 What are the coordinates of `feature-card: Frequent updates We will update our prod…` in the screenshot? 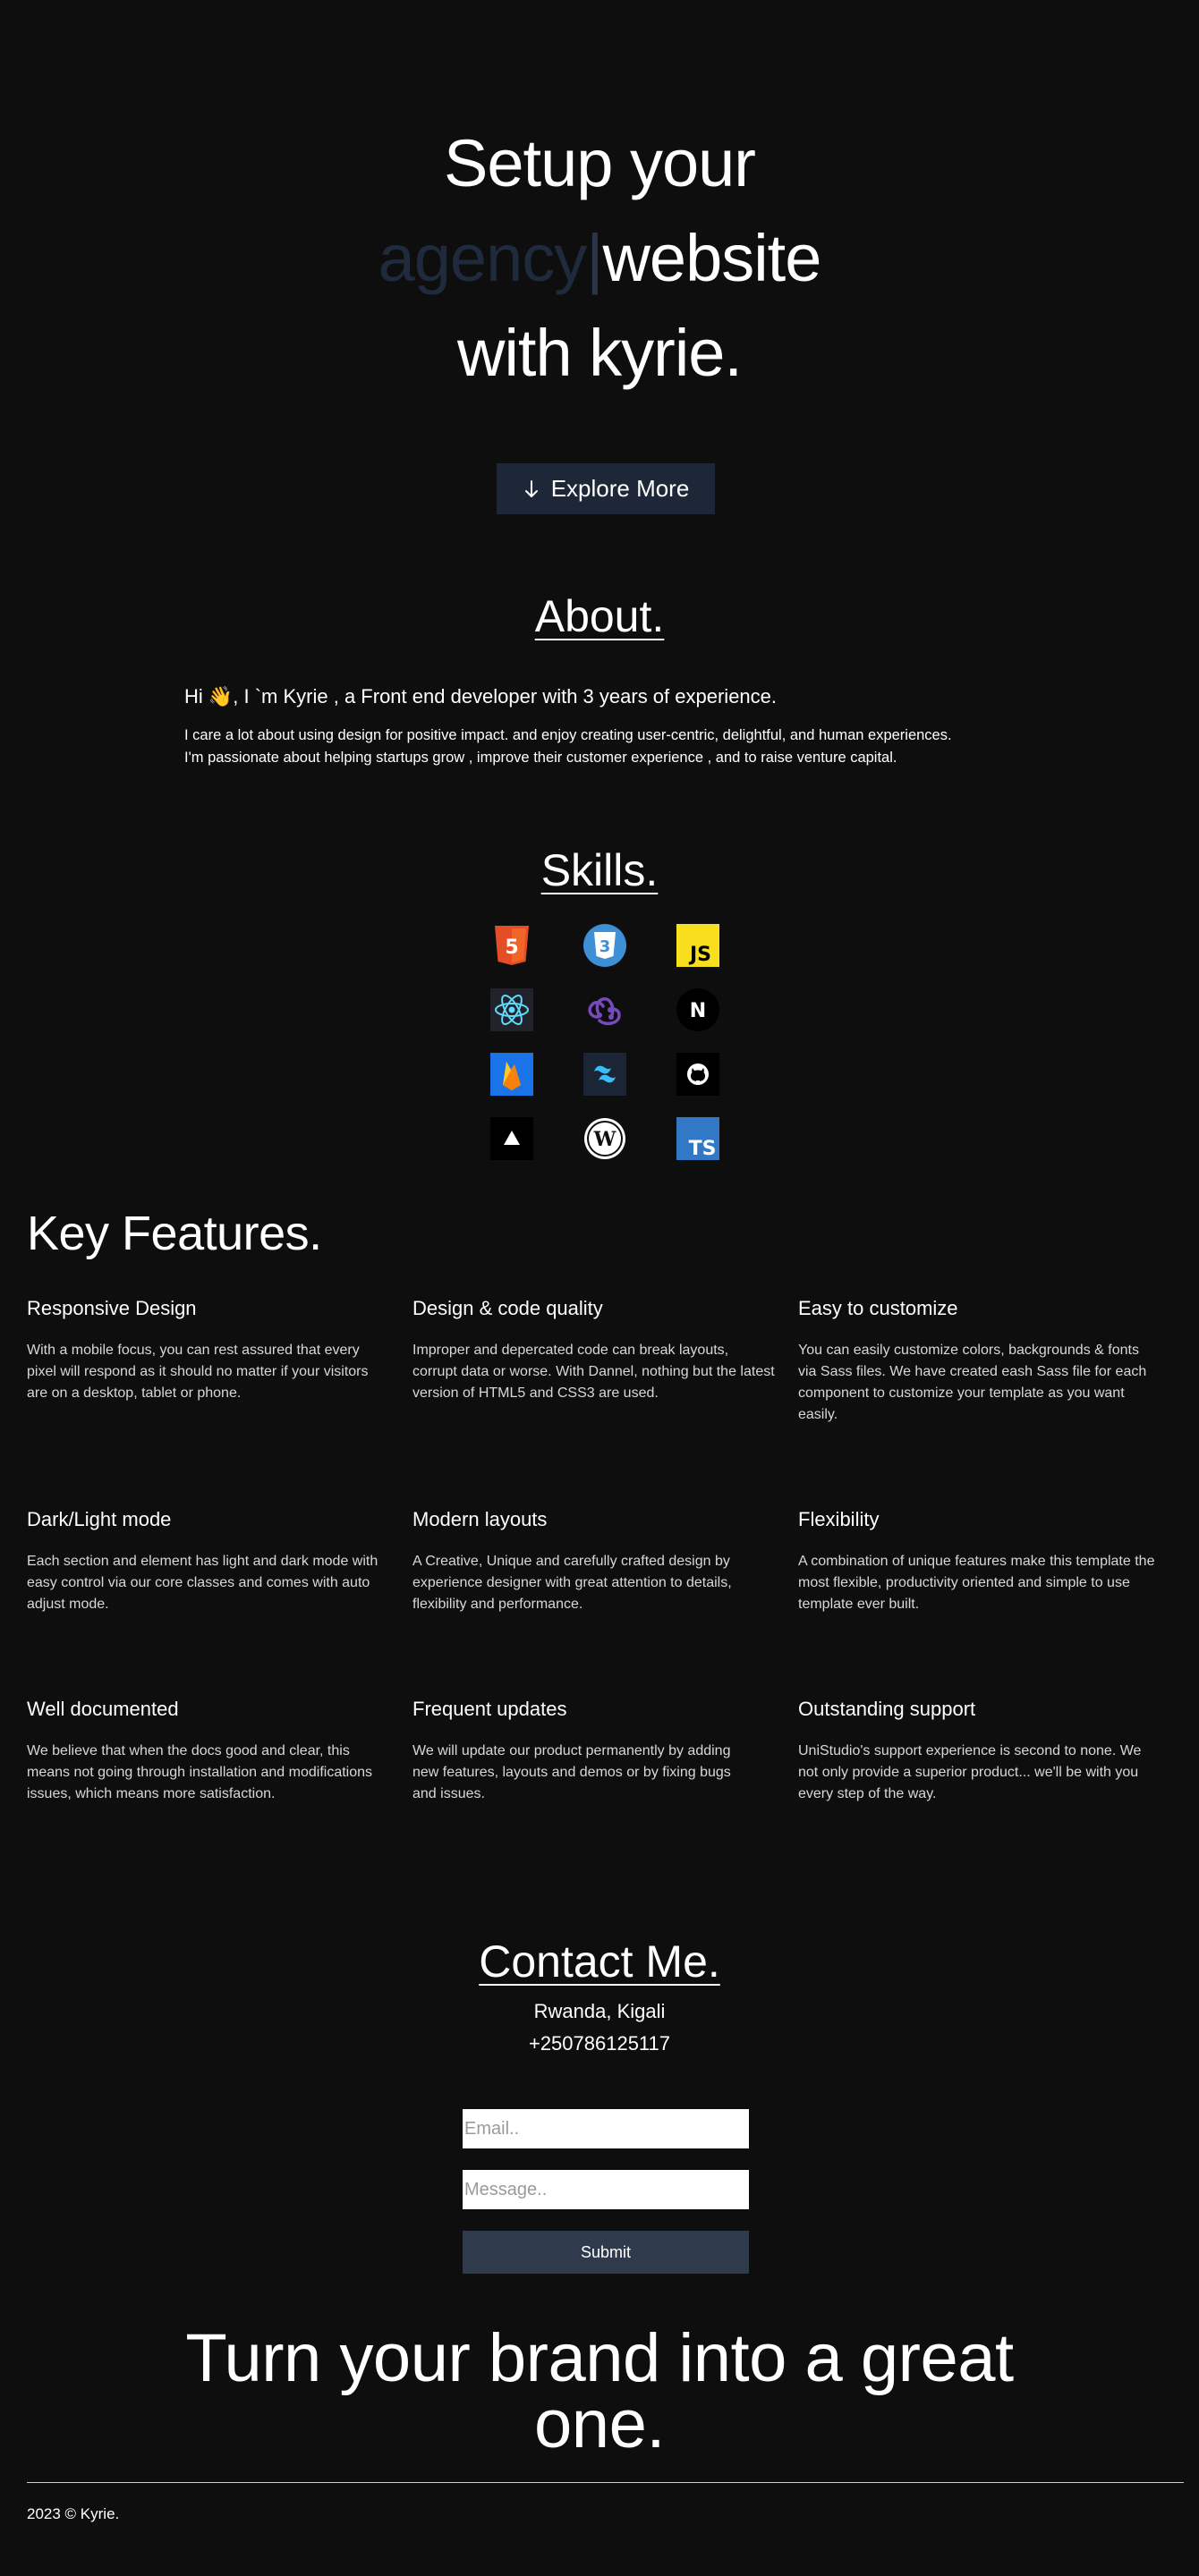 It's located at (584, 1751).